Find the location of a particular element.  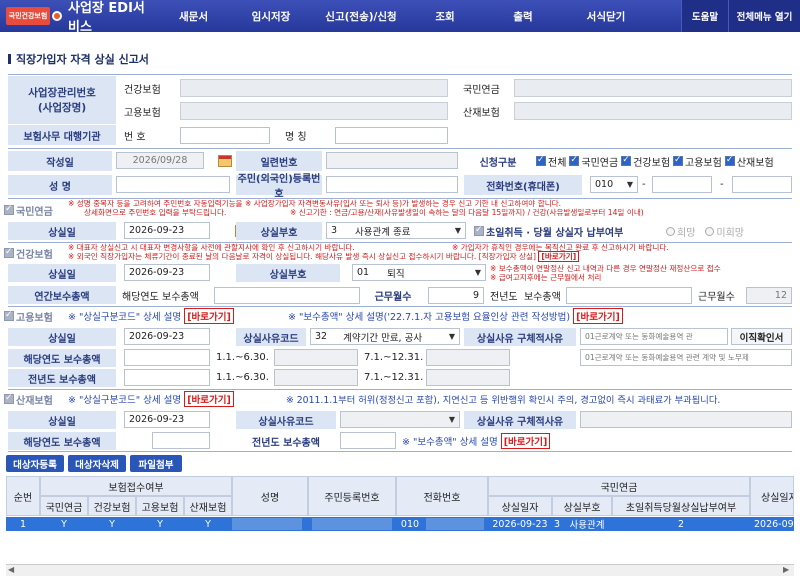

industrial-cur-total-label: 해당연도 보수총액 is located at coordinates (62, 441).